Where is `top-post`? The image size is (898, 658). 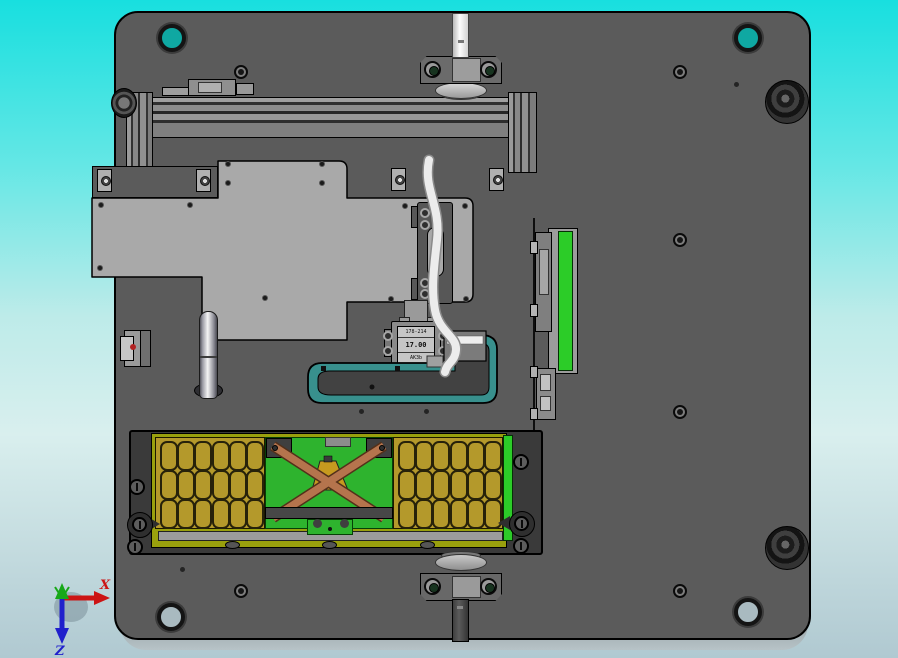 top-post is located at coordinates (460, 35).